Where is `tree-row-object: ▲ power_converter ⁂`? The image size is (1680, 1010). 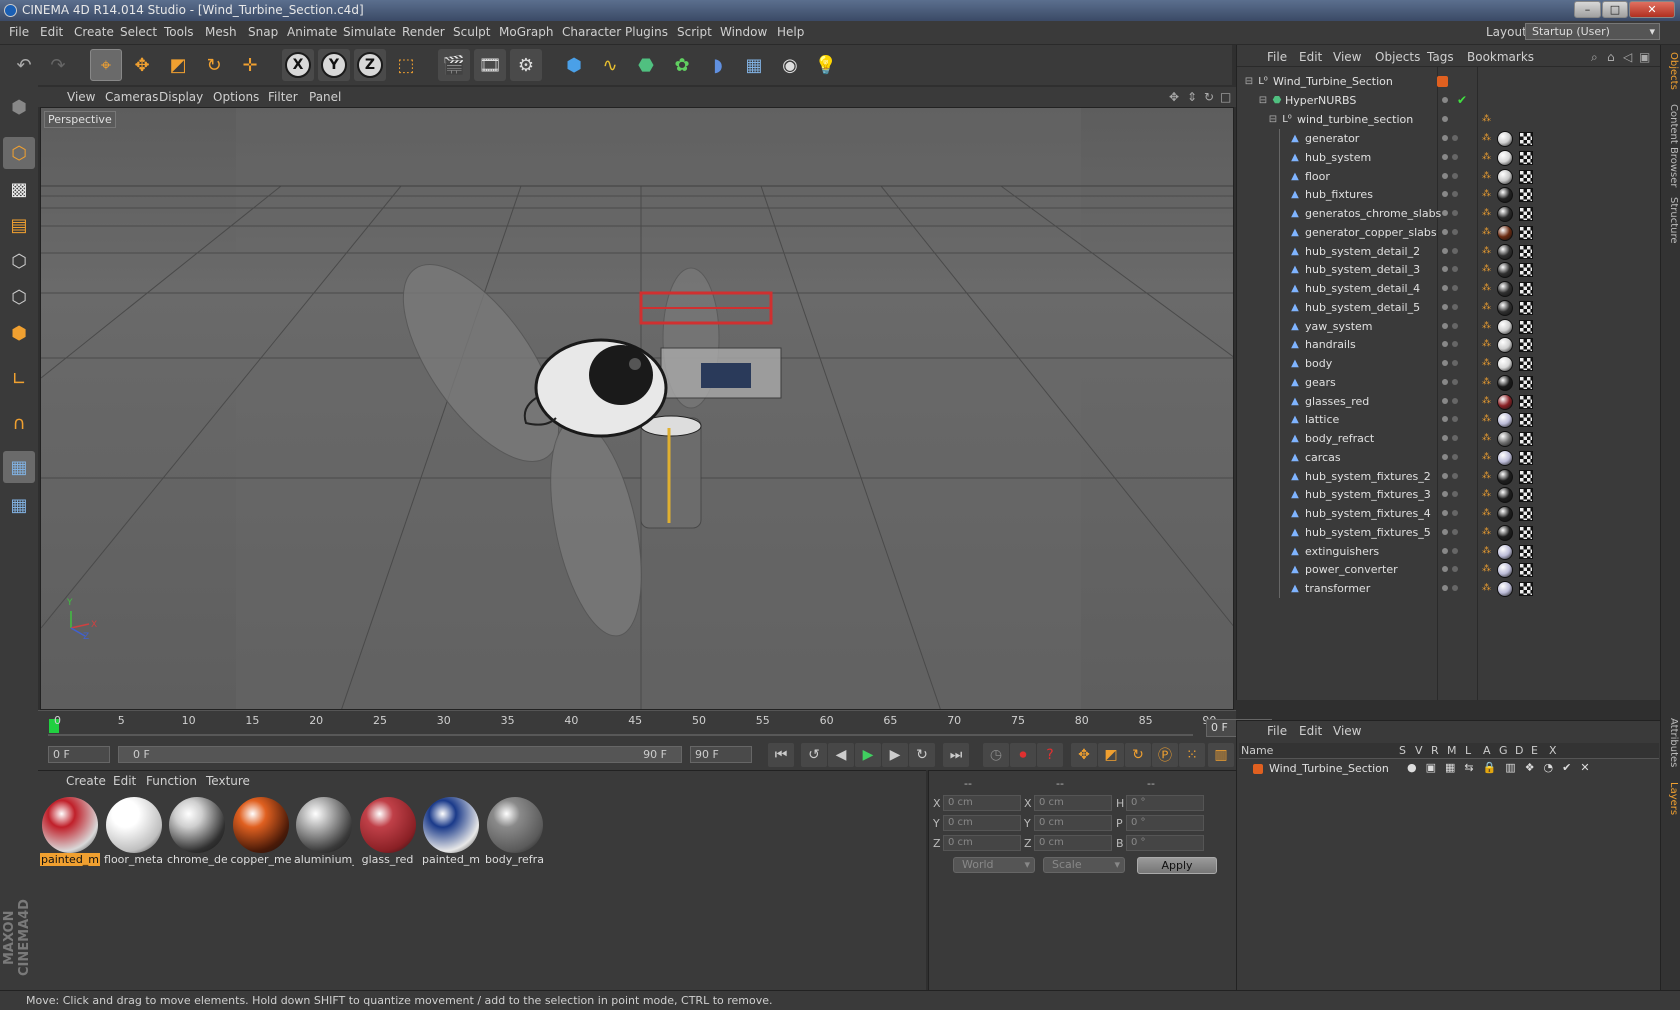
tree-row-object: ▲ power_converter ⁂ is located at coordinates (1449, 570).